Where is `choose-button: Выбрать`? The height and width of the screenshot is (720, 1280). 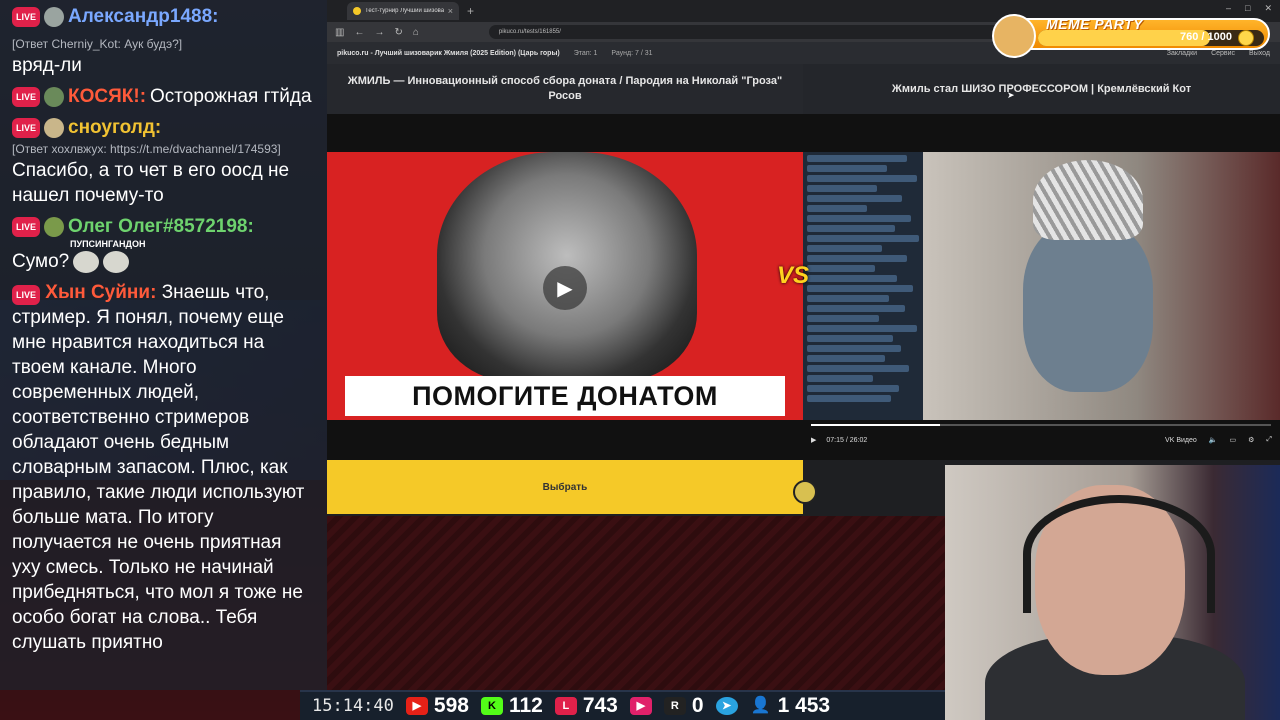 choose-button: Выбрать is located at coordinates (565, 487).